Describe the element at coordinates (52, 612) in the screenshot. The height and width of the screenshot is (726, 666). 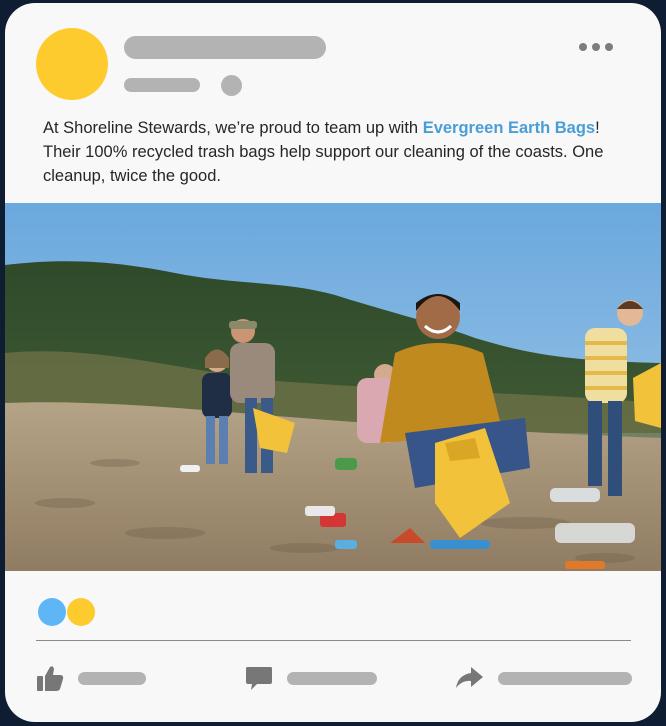
I see `like-reaction-icon` at that location.